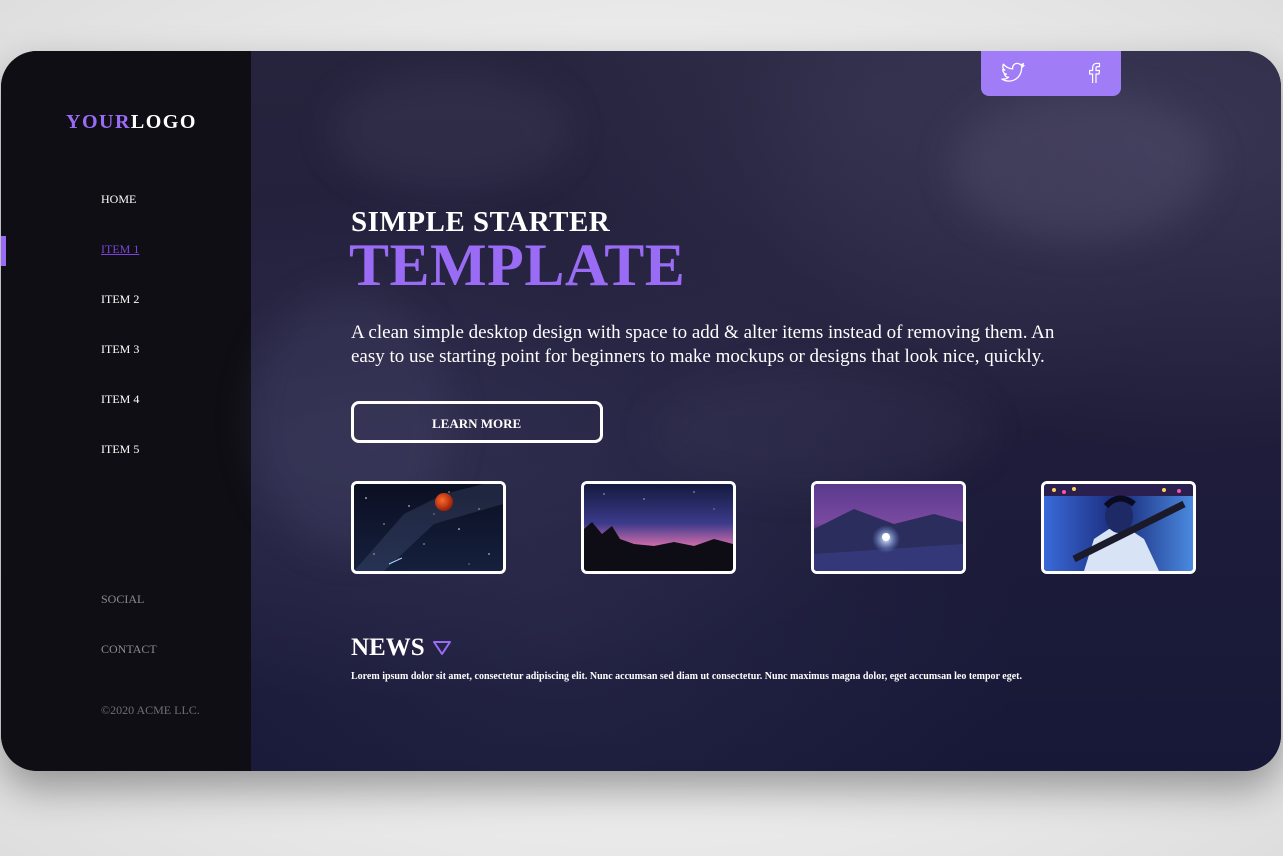 This screenshot has height=856, width=1283. I want to click on neon-portrait-image, so click(1118, 527).